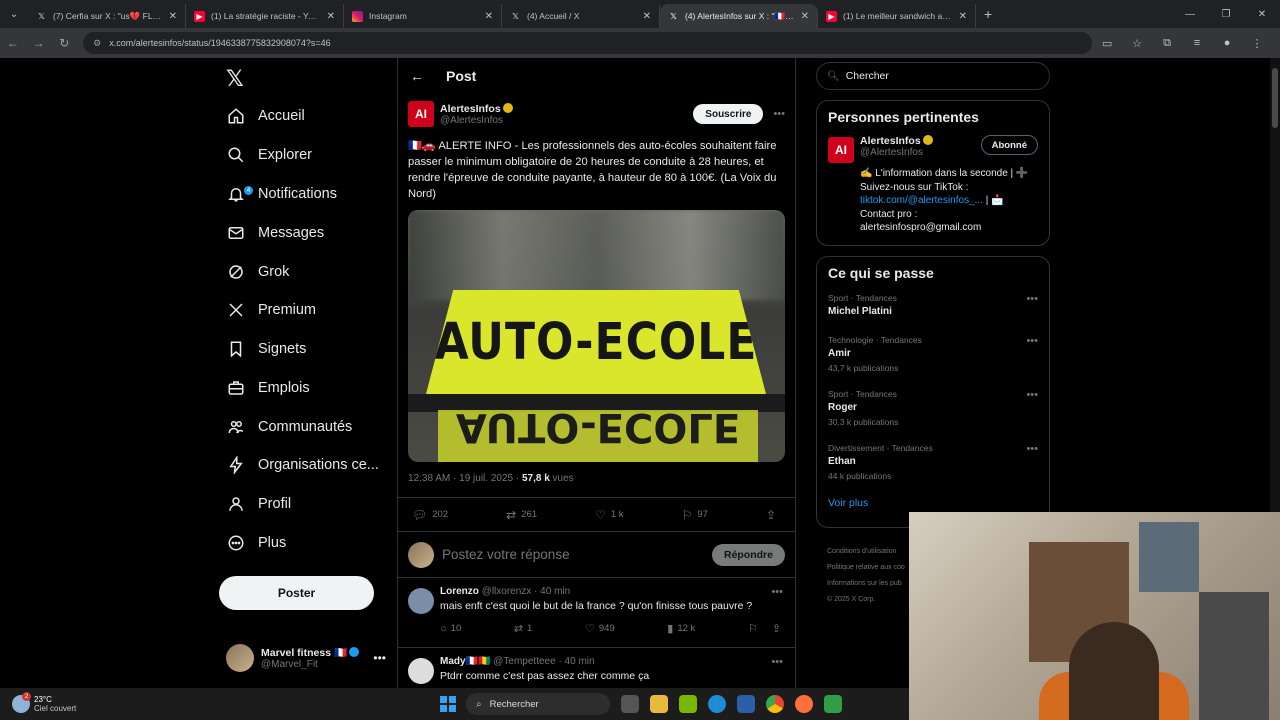 This screenshot has height=720, width=1280. I want to click on reload-icon: ↻, so click(64, 43).